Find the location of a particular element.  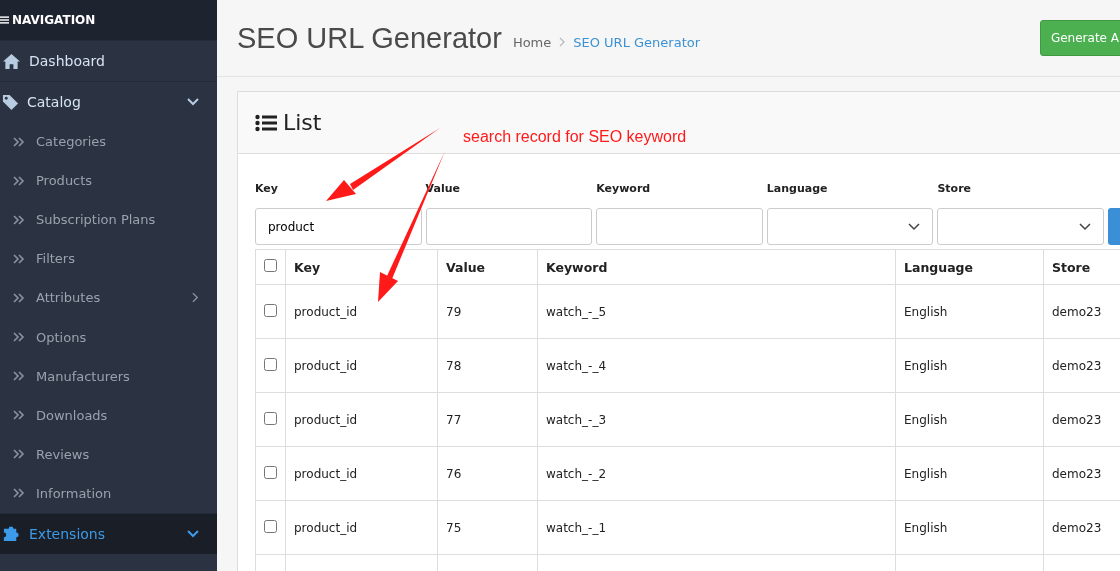

column-header: Keyword is located at coordinates (716, 267).